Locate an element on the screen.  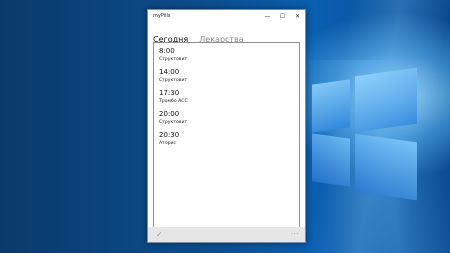
checkmark-icon: ✓ is located at coordinates (159, 234).